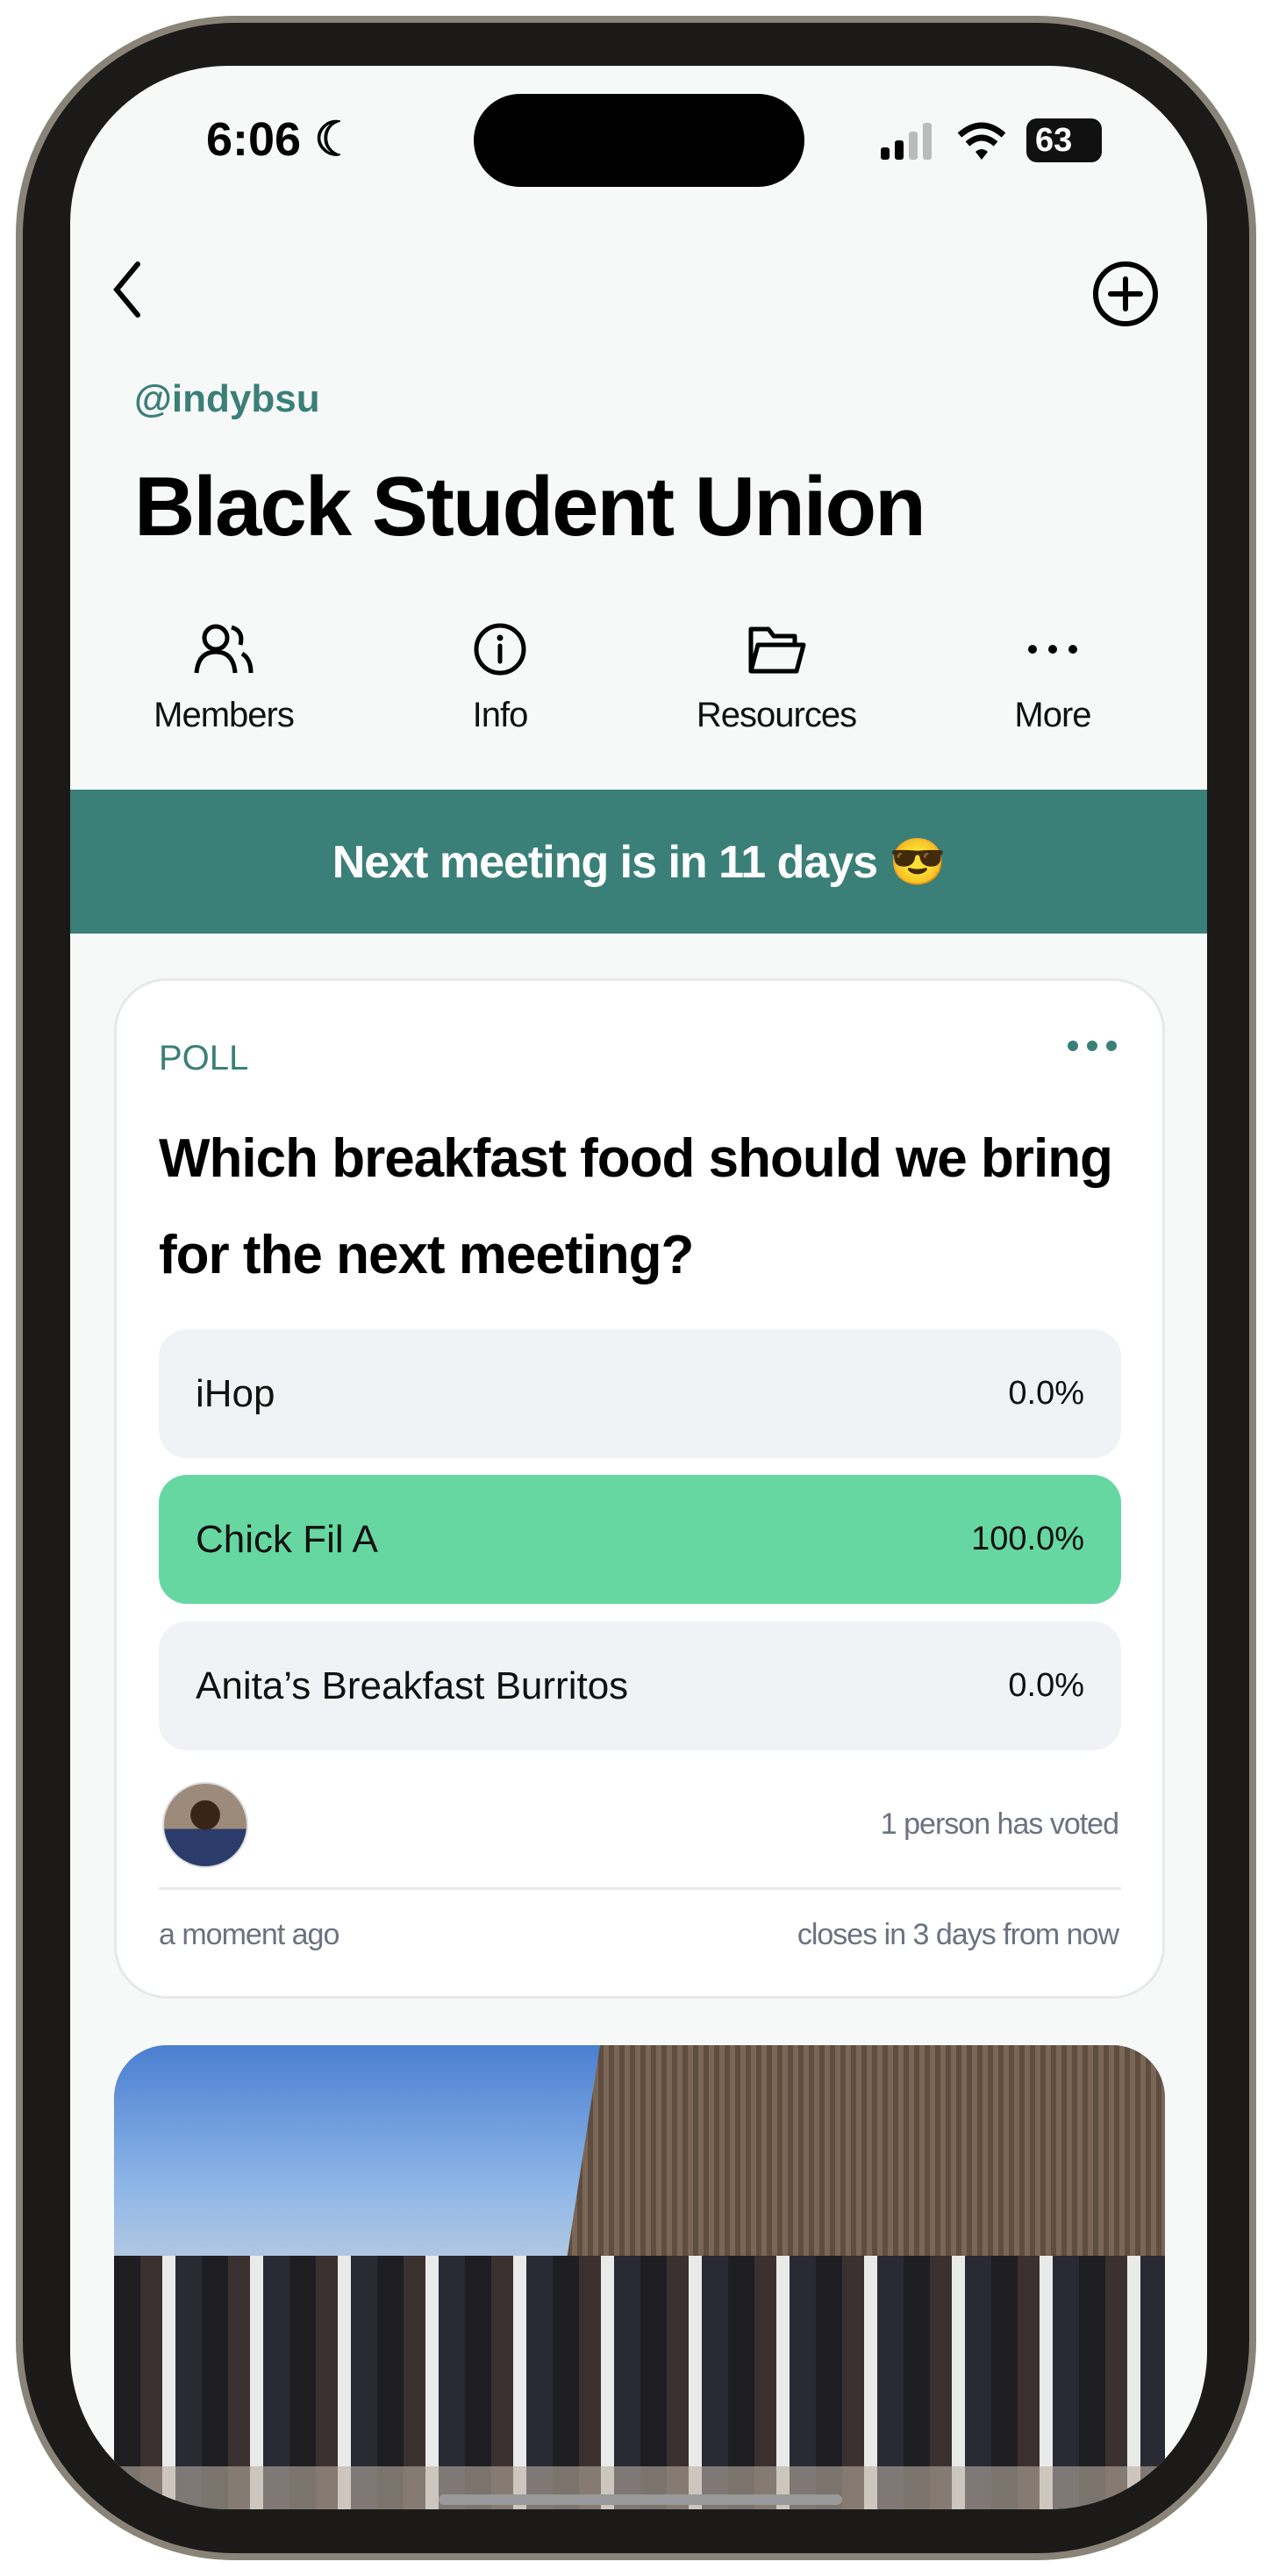  I want to click on tab-label: Info, so click(500, 715).